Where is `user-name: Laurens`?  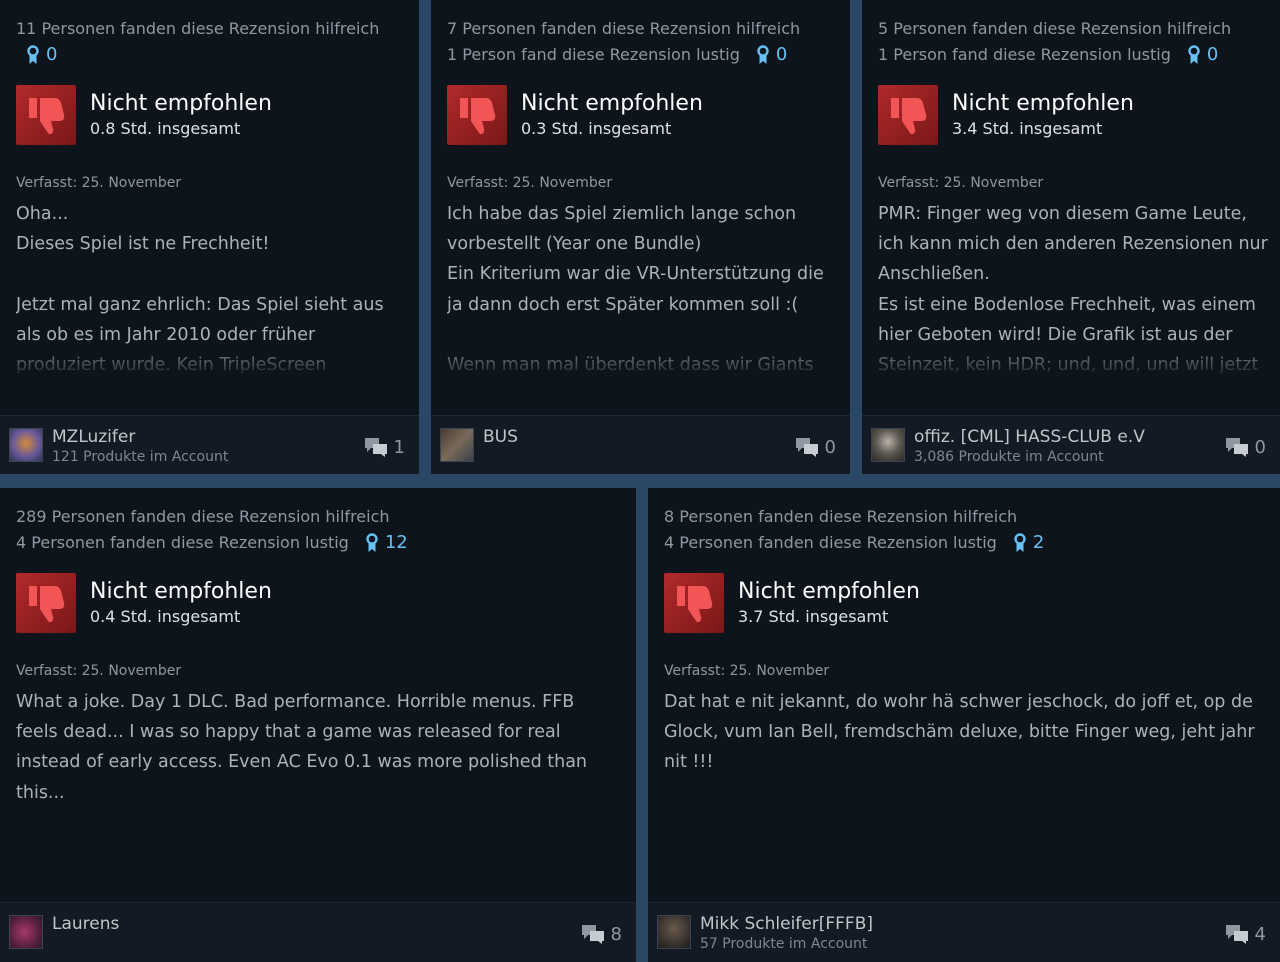
user-name: Laurens is located at coordinates (85, 924).